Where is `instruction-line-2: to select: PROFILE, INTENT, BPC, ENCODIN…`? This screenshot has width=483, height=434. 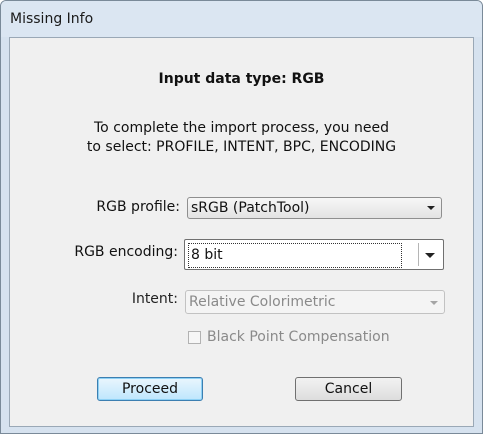 instruction-line-2: to select: PROFILE, INTENT, BPC, ENCODIN… is located at coordinates (241, 147).